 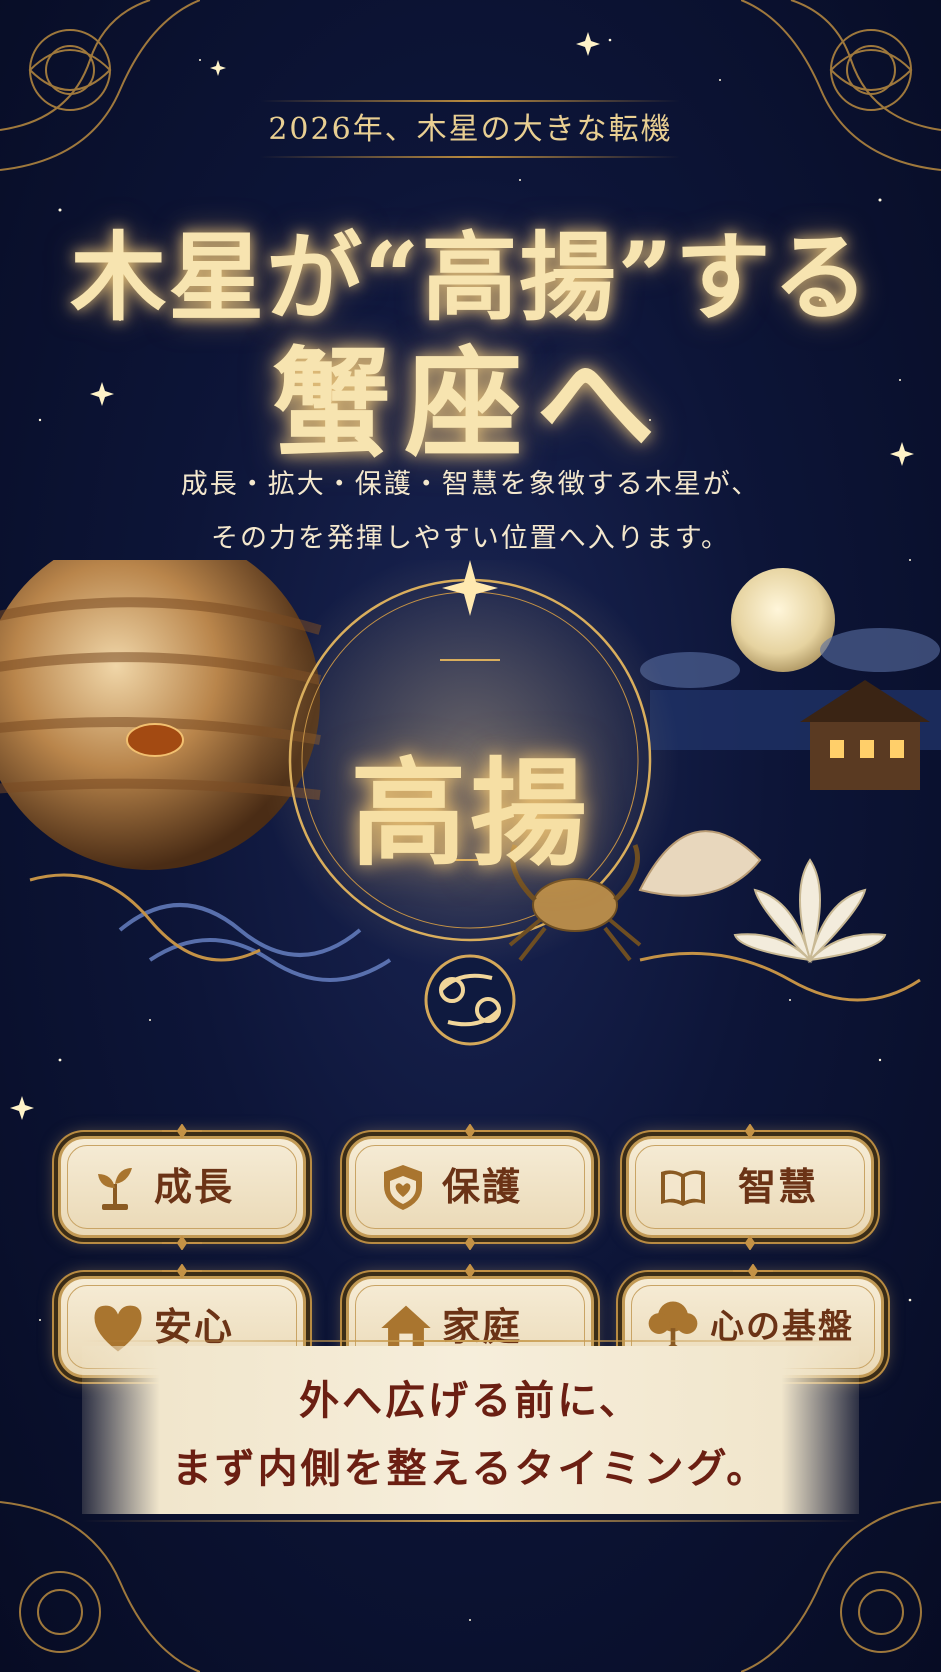 I want to click on keyword-chip-protection: 保護, so click(x=470, y=1187).